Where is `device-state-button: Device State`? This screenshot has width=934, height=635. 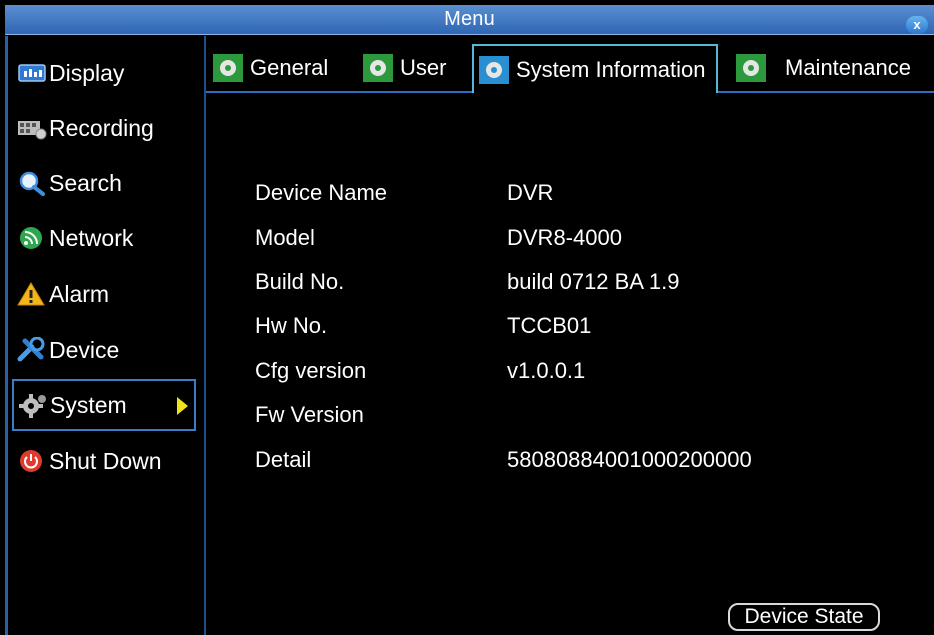
device-state-button: Device State is located at coordinates (804, 617).